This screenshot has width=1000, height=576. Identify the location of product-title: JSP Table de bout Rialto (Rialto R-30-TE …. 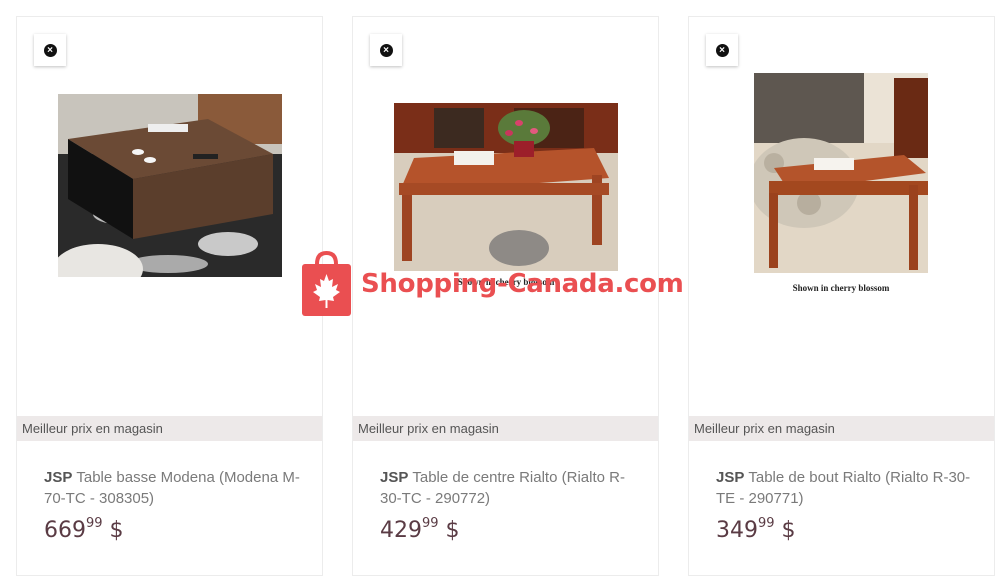
(846, 488).